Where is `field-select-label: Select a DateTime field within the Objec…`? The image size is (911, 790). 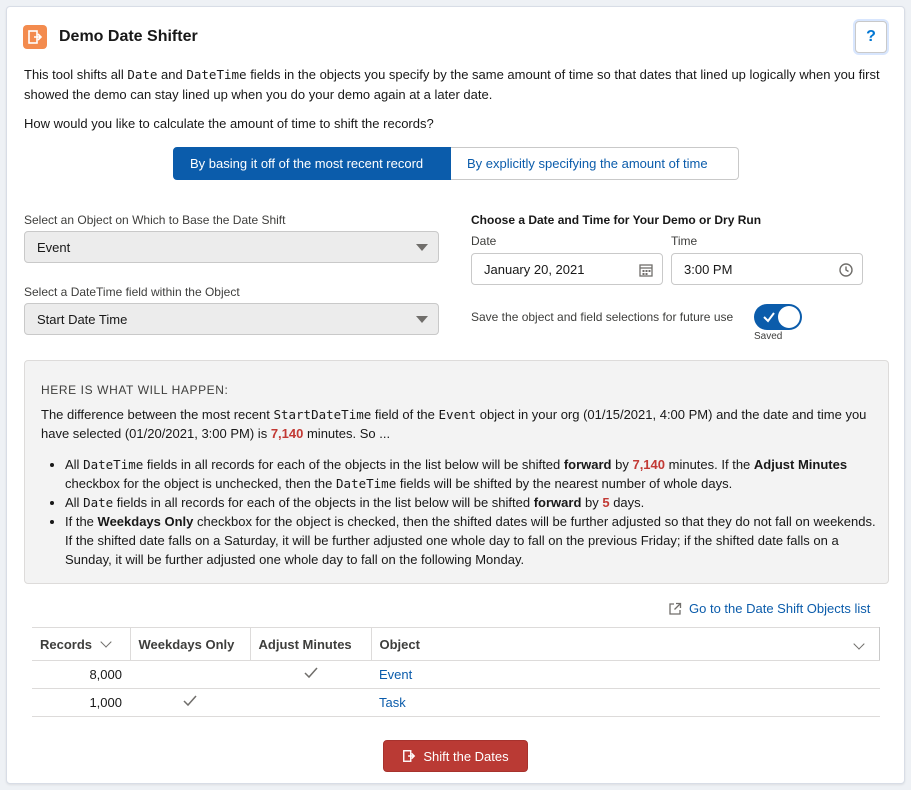 field-select-label: Select a DateTime field within the Objec… is located at coordinates (132, 292).